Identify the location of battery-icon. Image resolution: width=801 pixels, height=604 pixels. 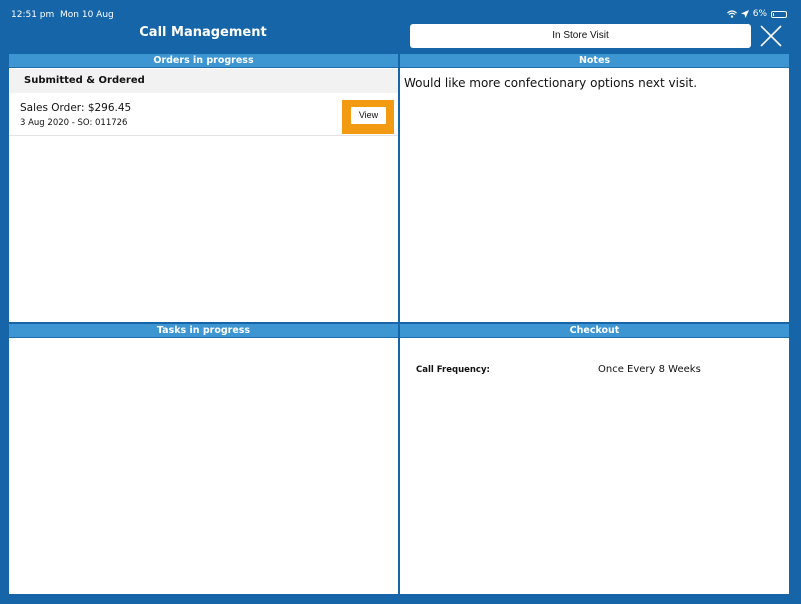
(779, 14).